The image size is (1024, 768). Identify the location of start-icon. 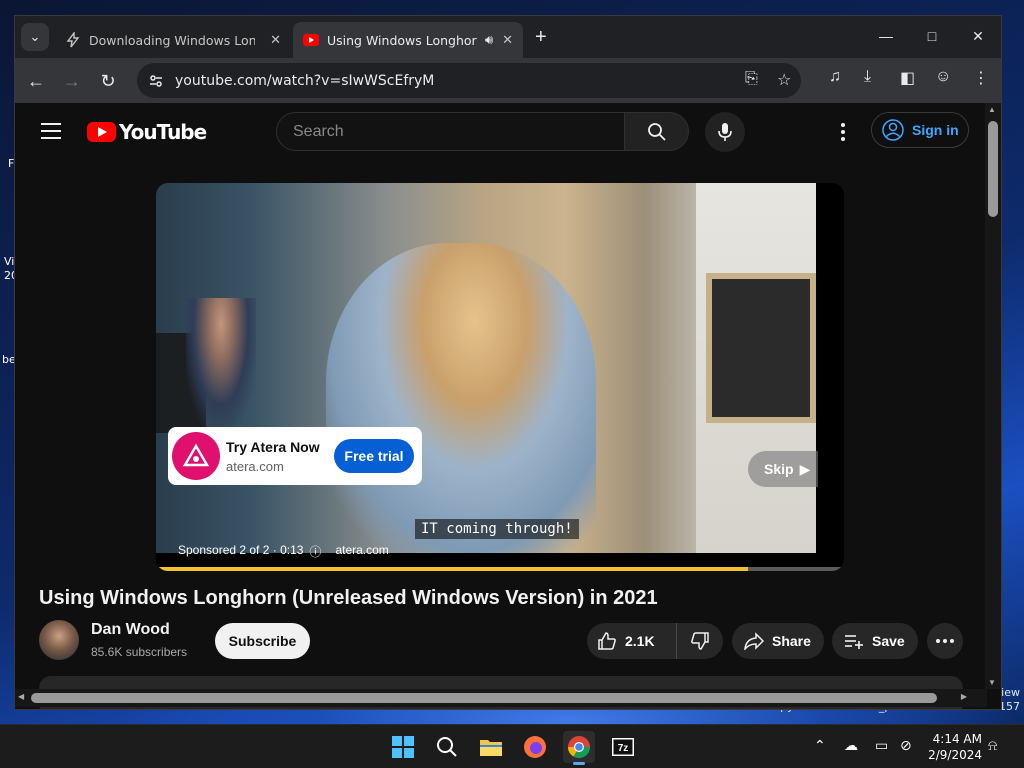
(403, 747).